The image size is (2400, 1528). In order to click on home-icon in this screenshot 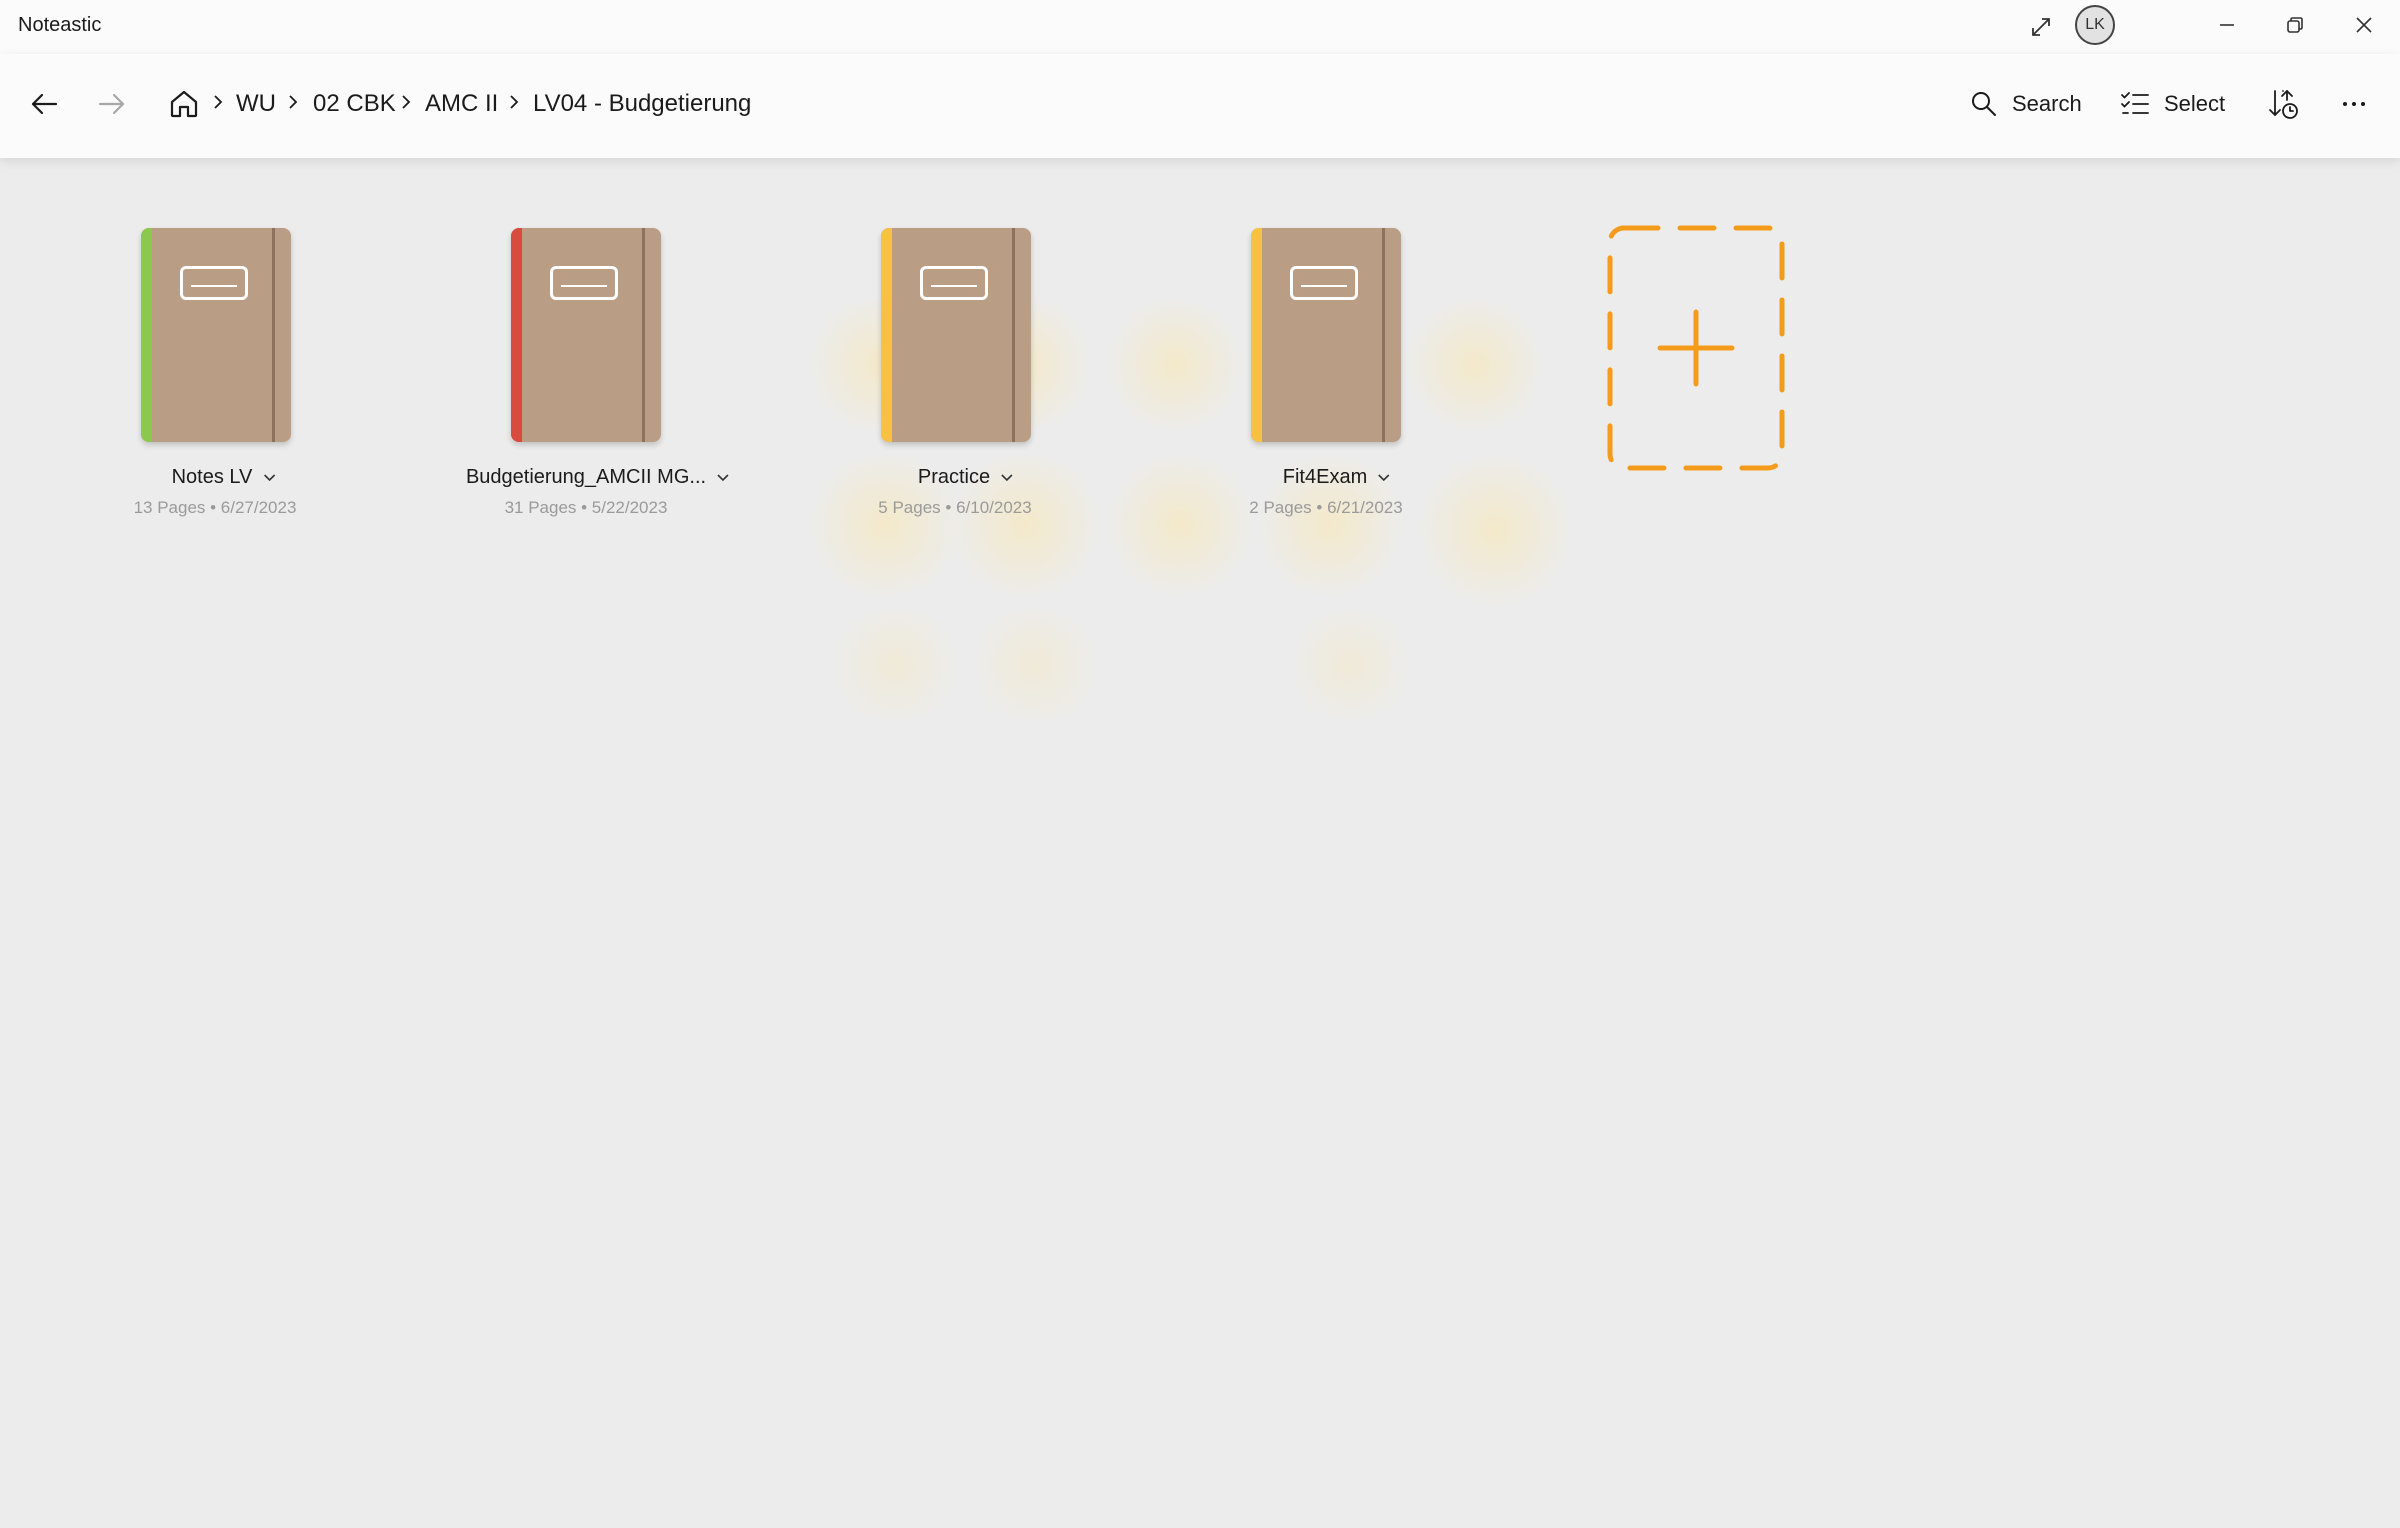, I will do `click(184, 104)`.